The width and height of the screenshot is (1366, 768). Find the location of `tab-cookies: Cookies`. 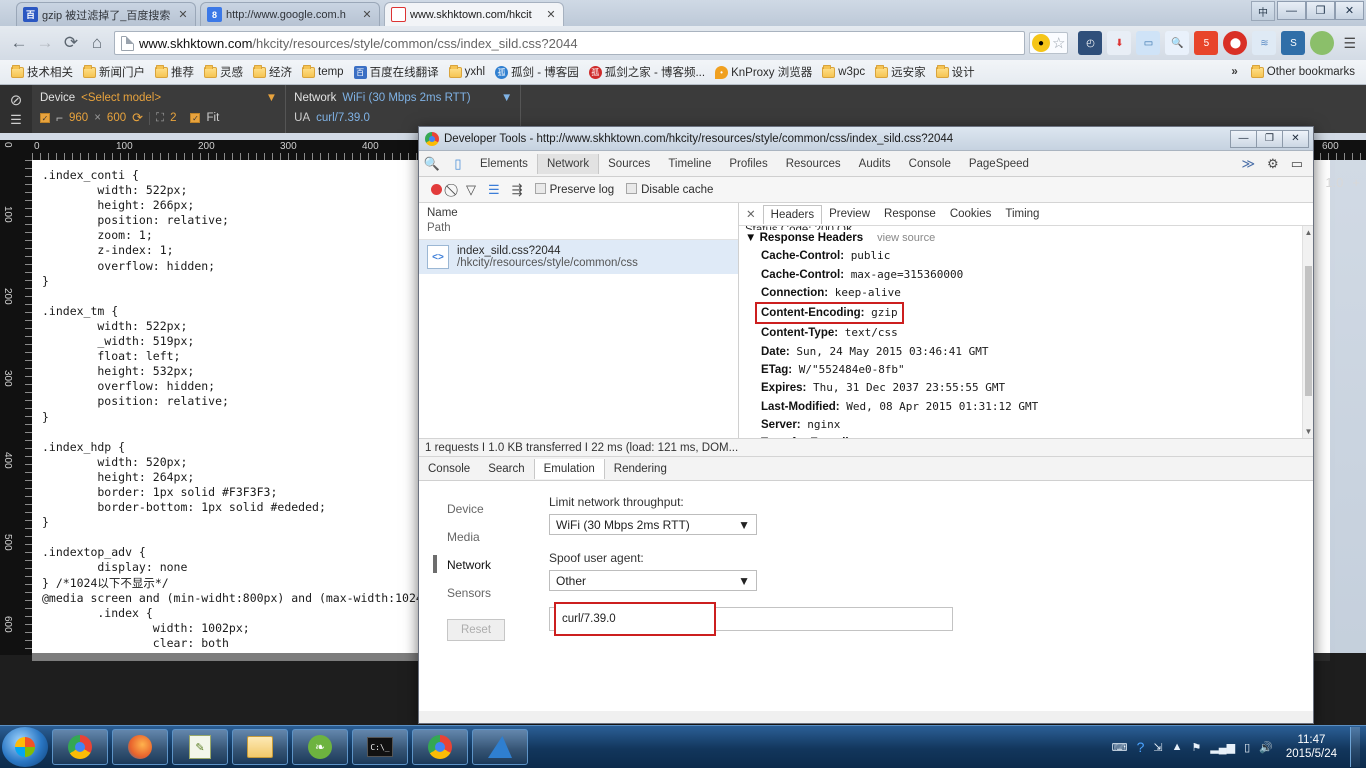

tab-cookies: Cookies is located at coordinates (971, 214).